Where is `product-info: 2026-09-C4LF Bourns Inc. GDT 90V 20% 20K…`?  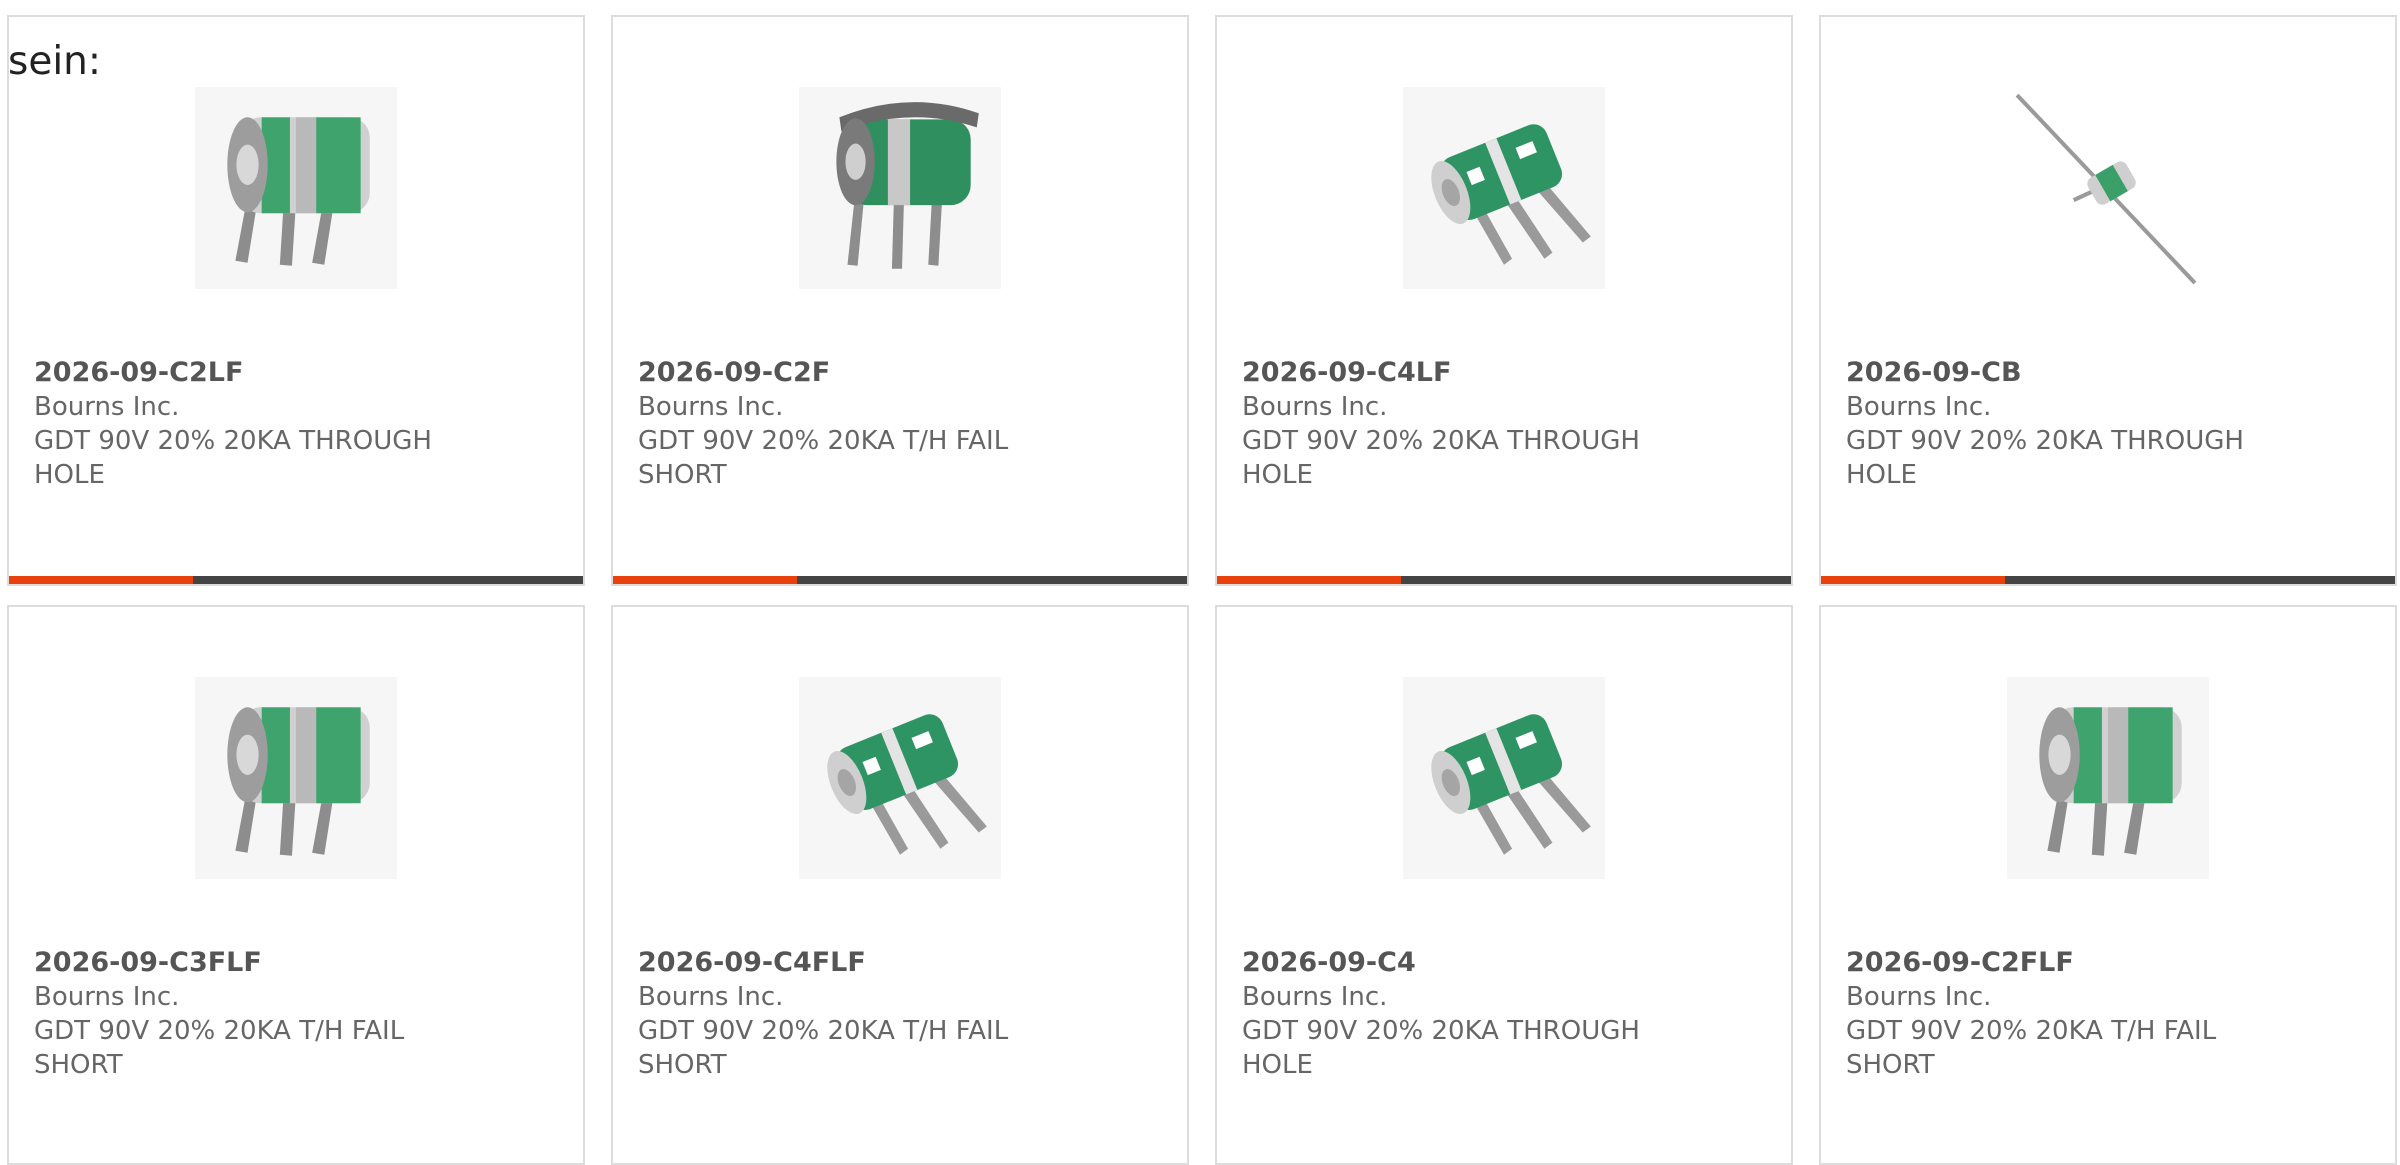 product-info: 2026-09-C4LF Bourns Inc. GDT 90V 20% 20K… is located at coordinates (1502, 424).